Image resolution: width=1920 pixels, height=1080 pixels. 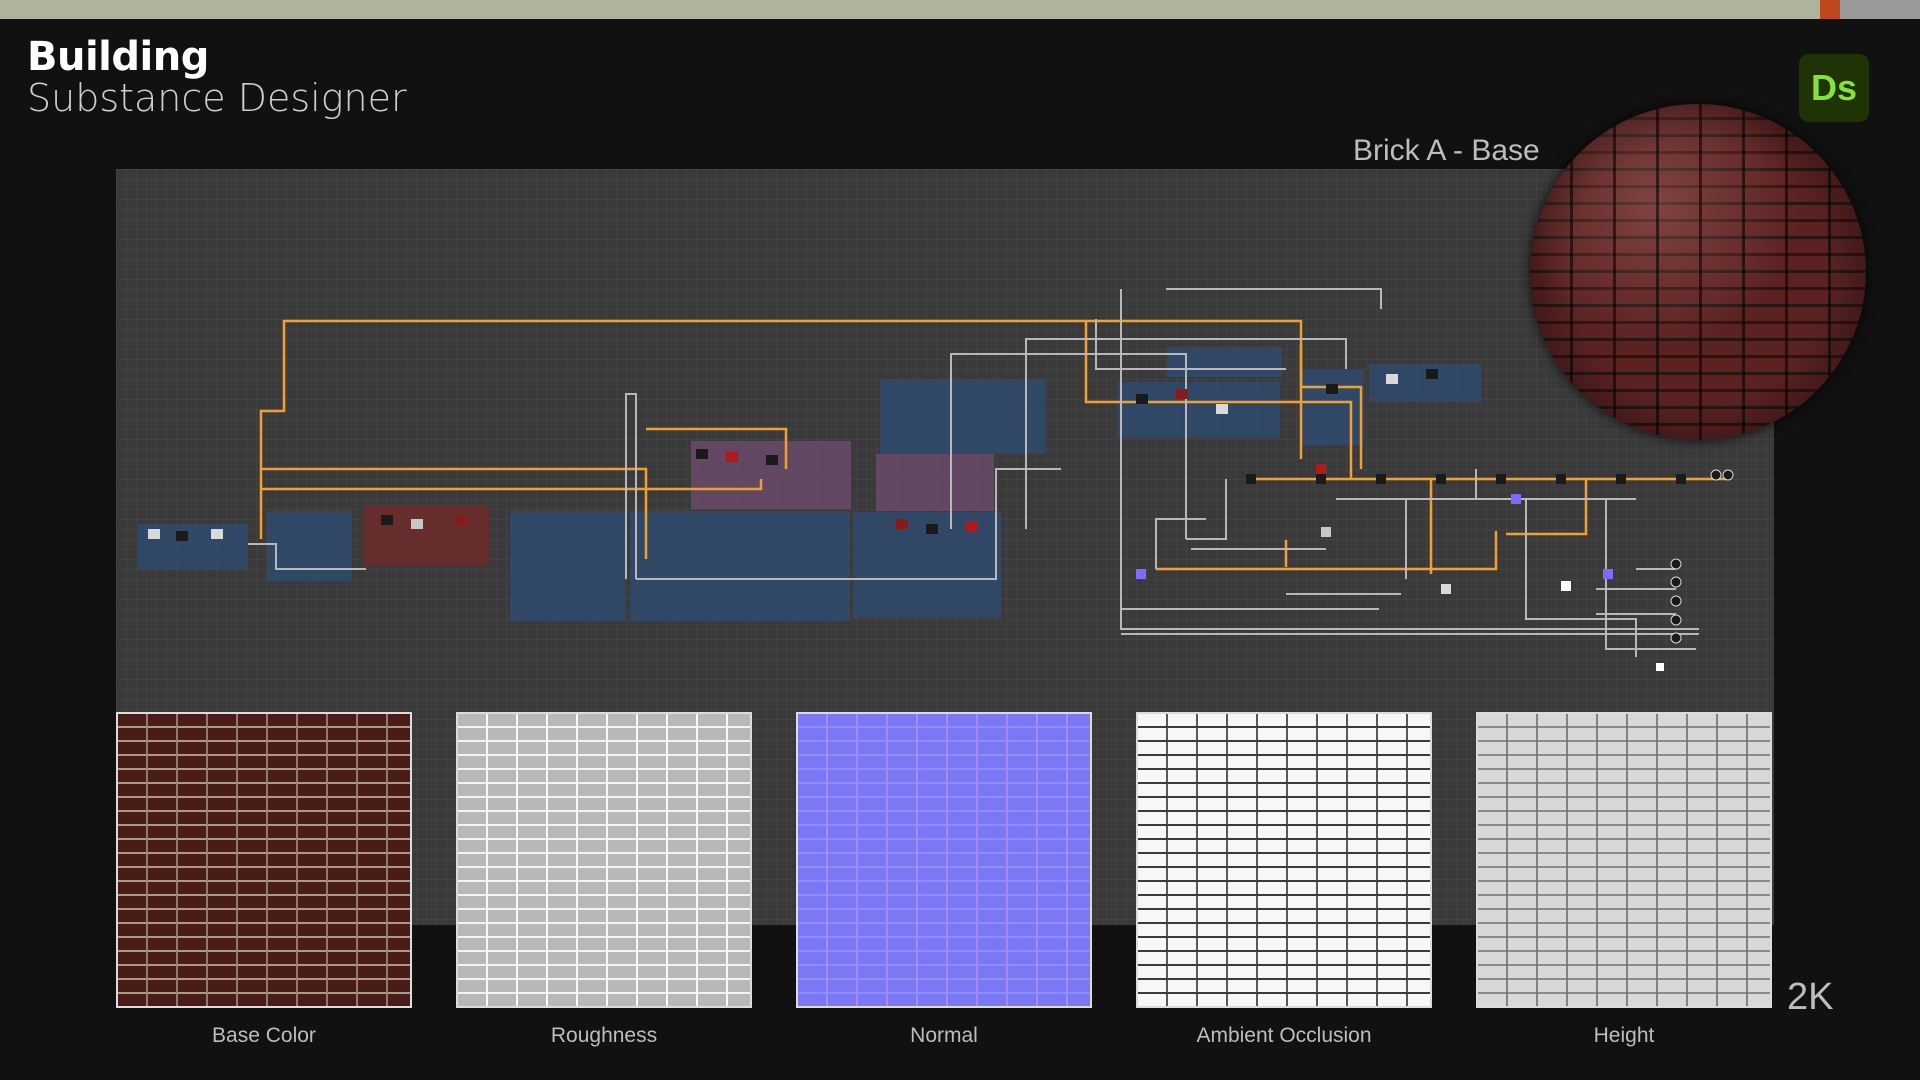 What do you see at coordinates (960, 9) in the screenshot?
I see `top-accent-bar` at bounding box center [960, 9].